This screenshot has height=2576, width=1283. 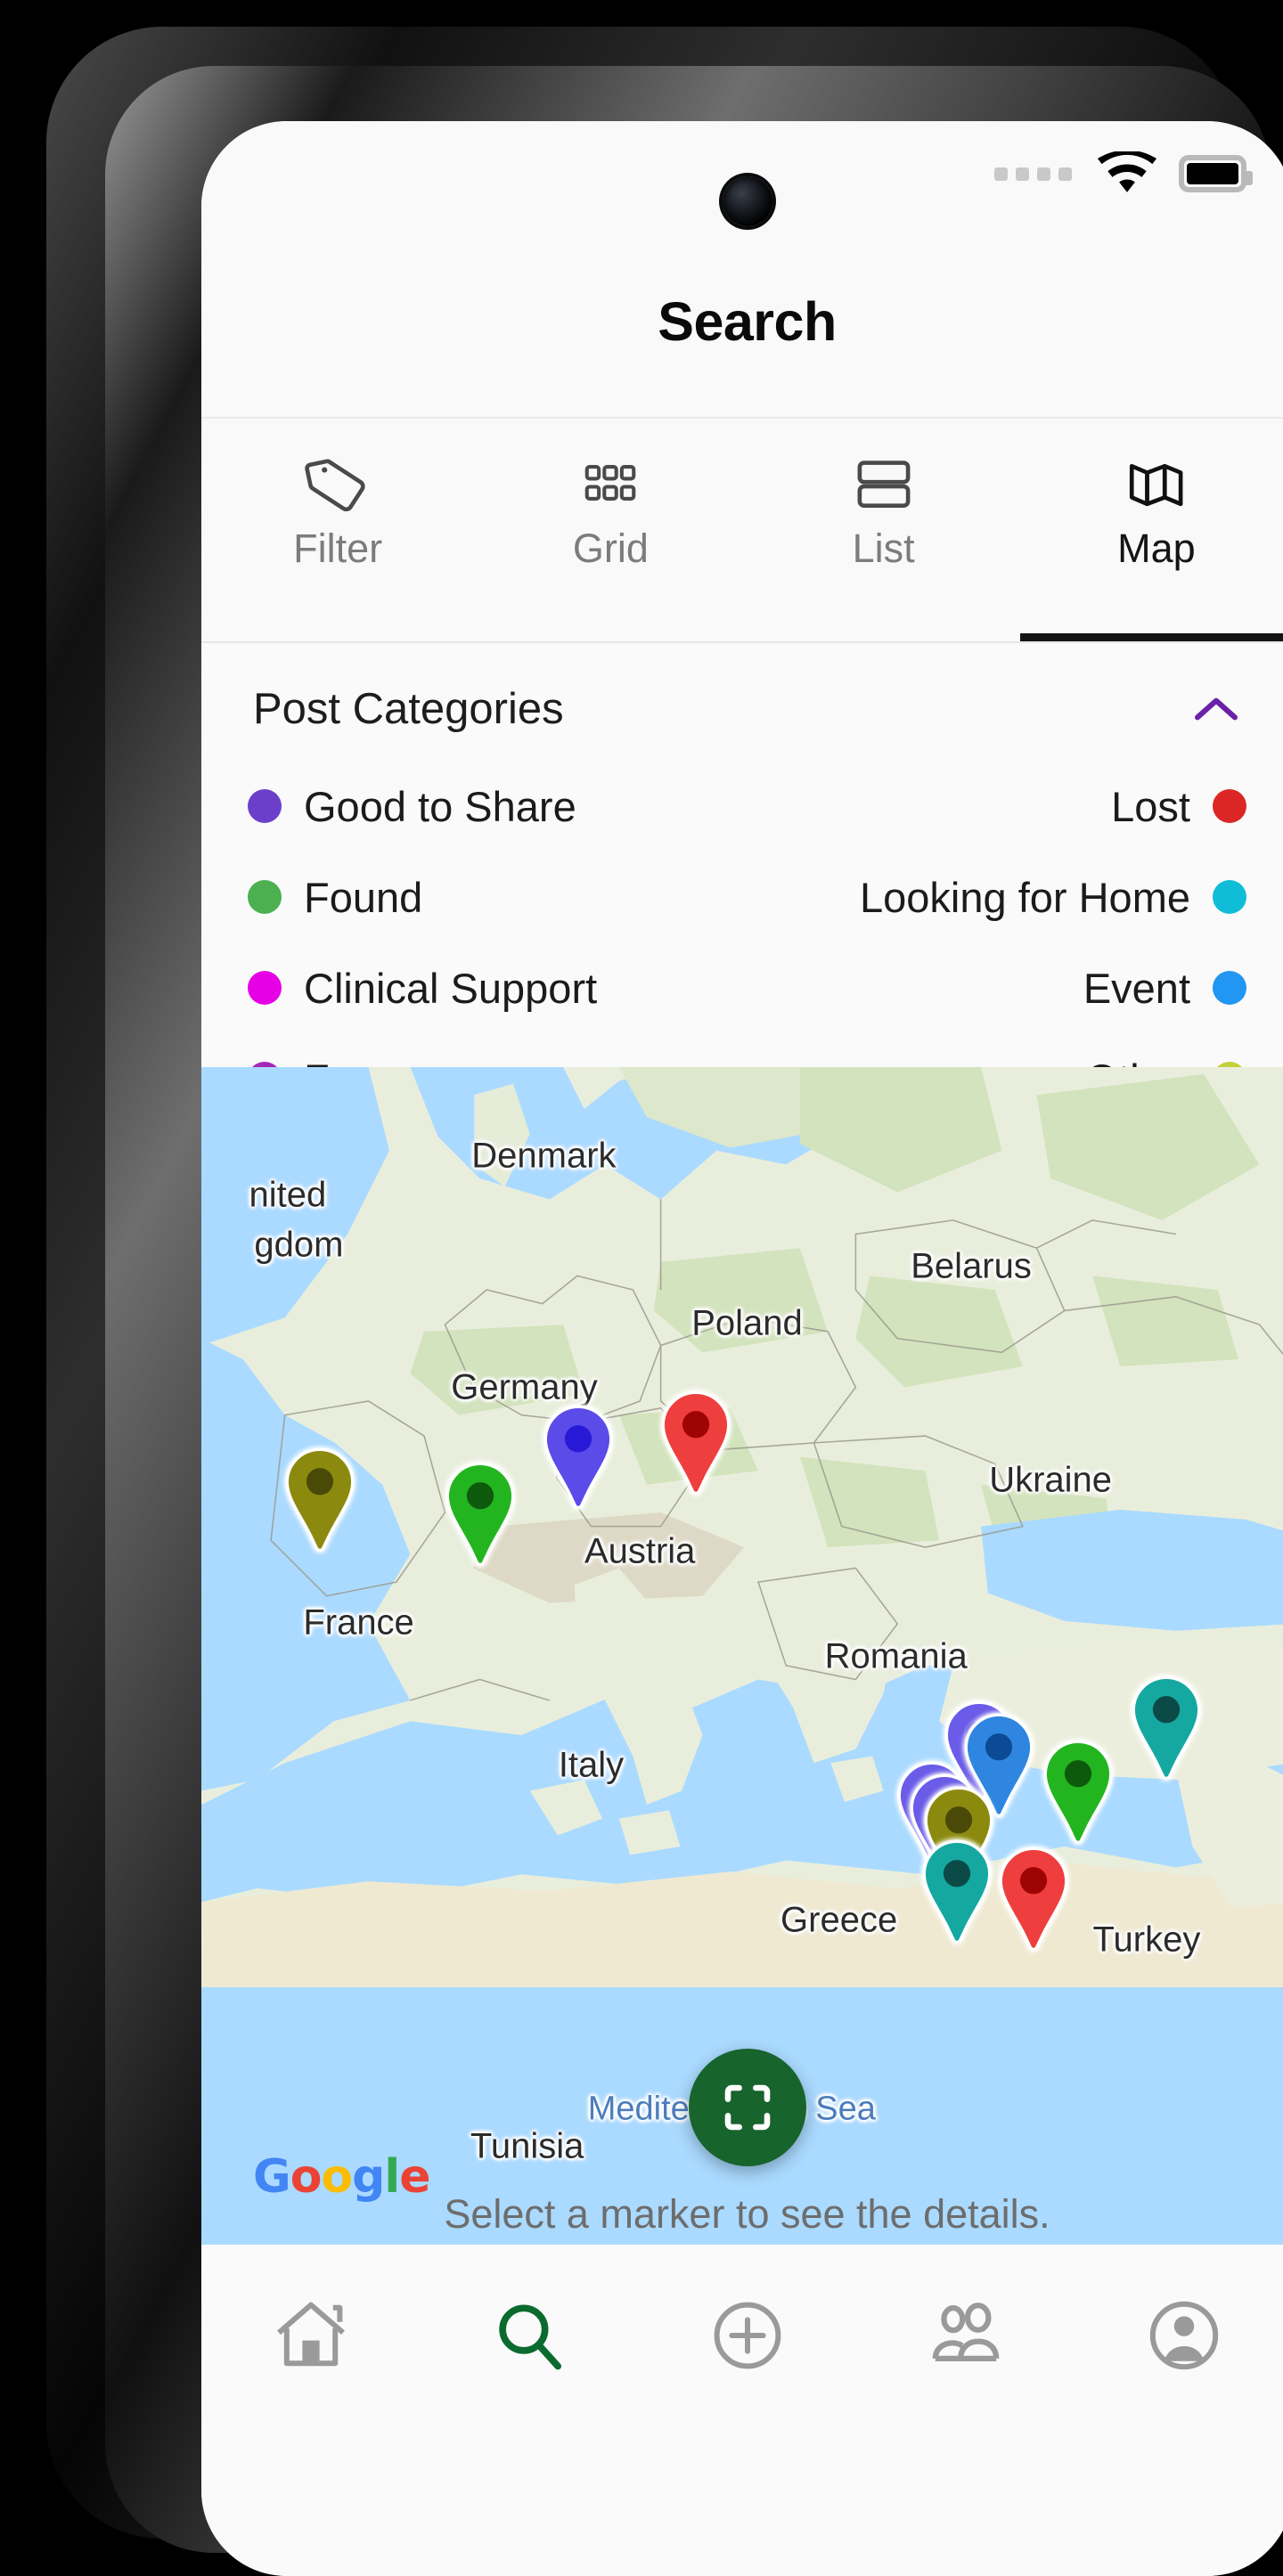 I want to click on grid-icon, so click(x=610, y=484).